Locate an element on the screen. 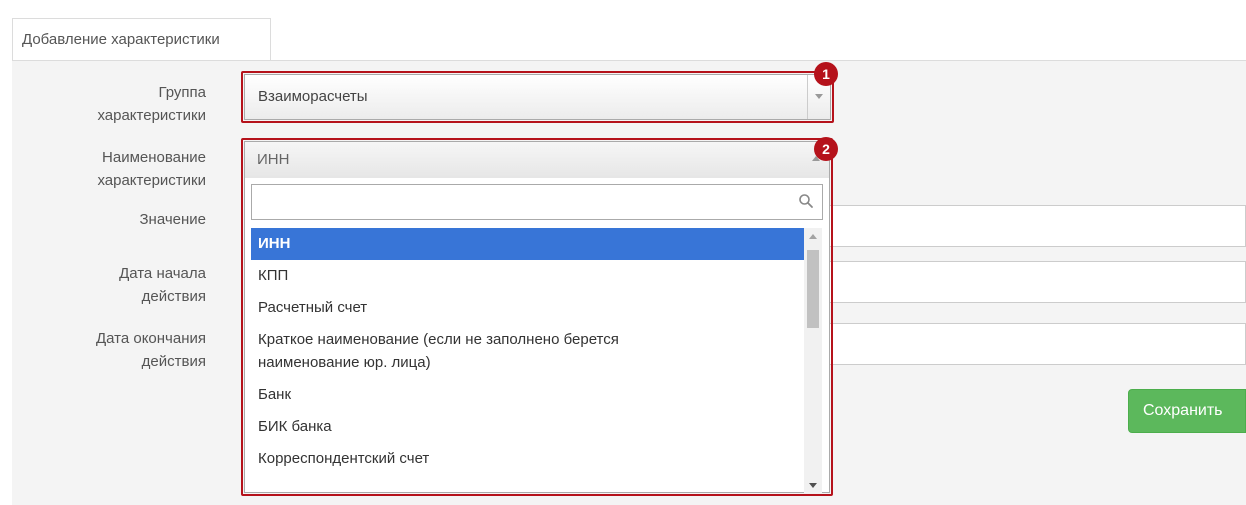 The height and width of the screenshot is (505, 1246). label-name: Наименование характеристики is located at coordinates (151, 169).